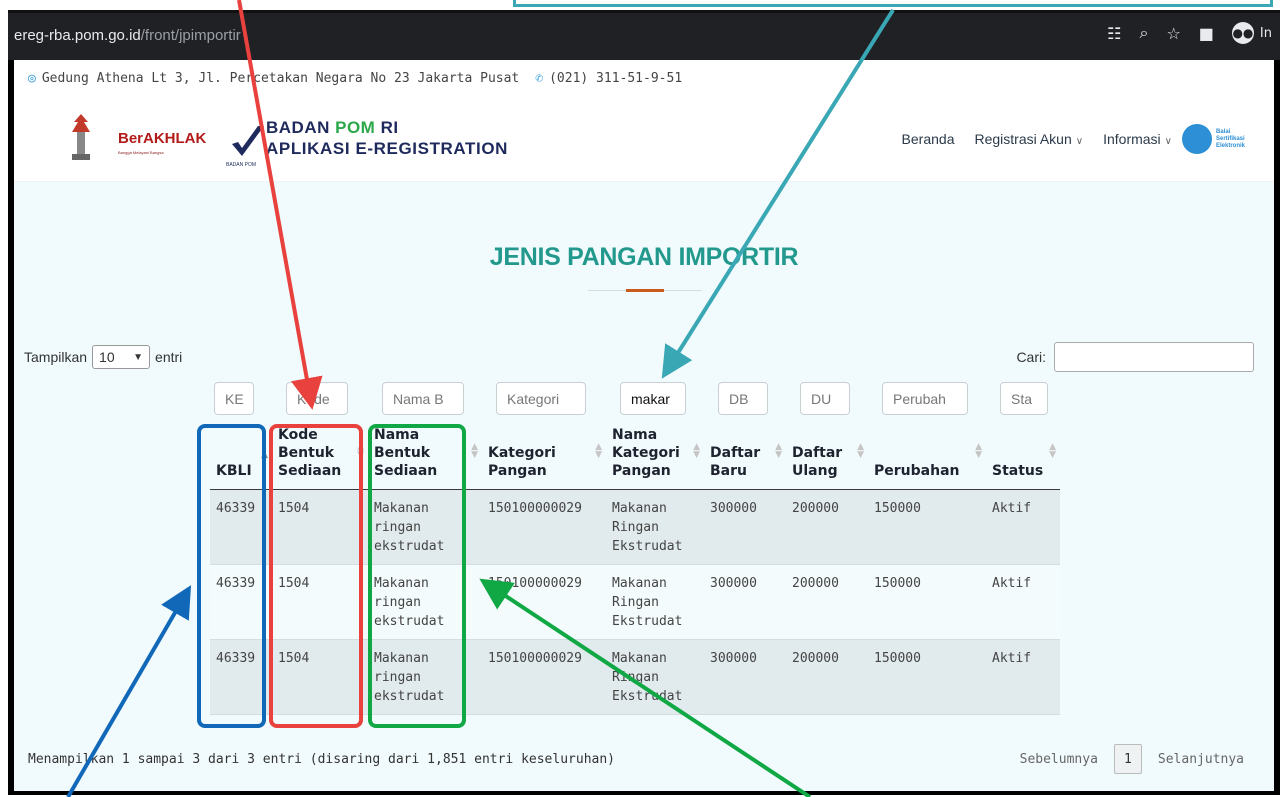  Describe the element at coordinates (1031, 357) in the screenshot. I see `search-label: Cari:` at that location.